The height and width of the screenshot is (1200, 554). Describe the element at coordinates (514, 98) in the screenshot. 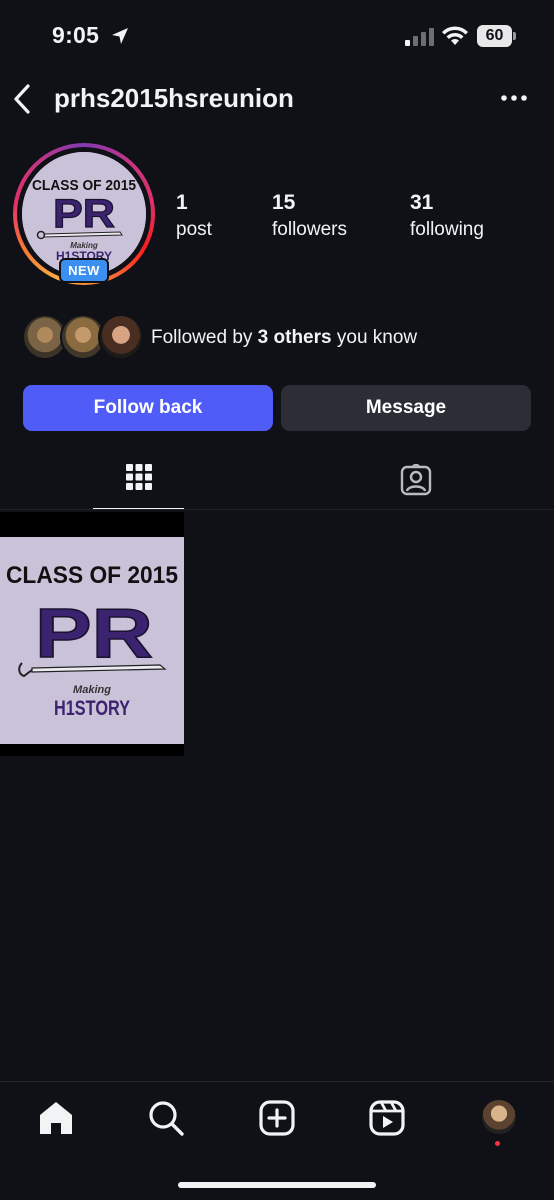

I see `more-options-icon` at that location.